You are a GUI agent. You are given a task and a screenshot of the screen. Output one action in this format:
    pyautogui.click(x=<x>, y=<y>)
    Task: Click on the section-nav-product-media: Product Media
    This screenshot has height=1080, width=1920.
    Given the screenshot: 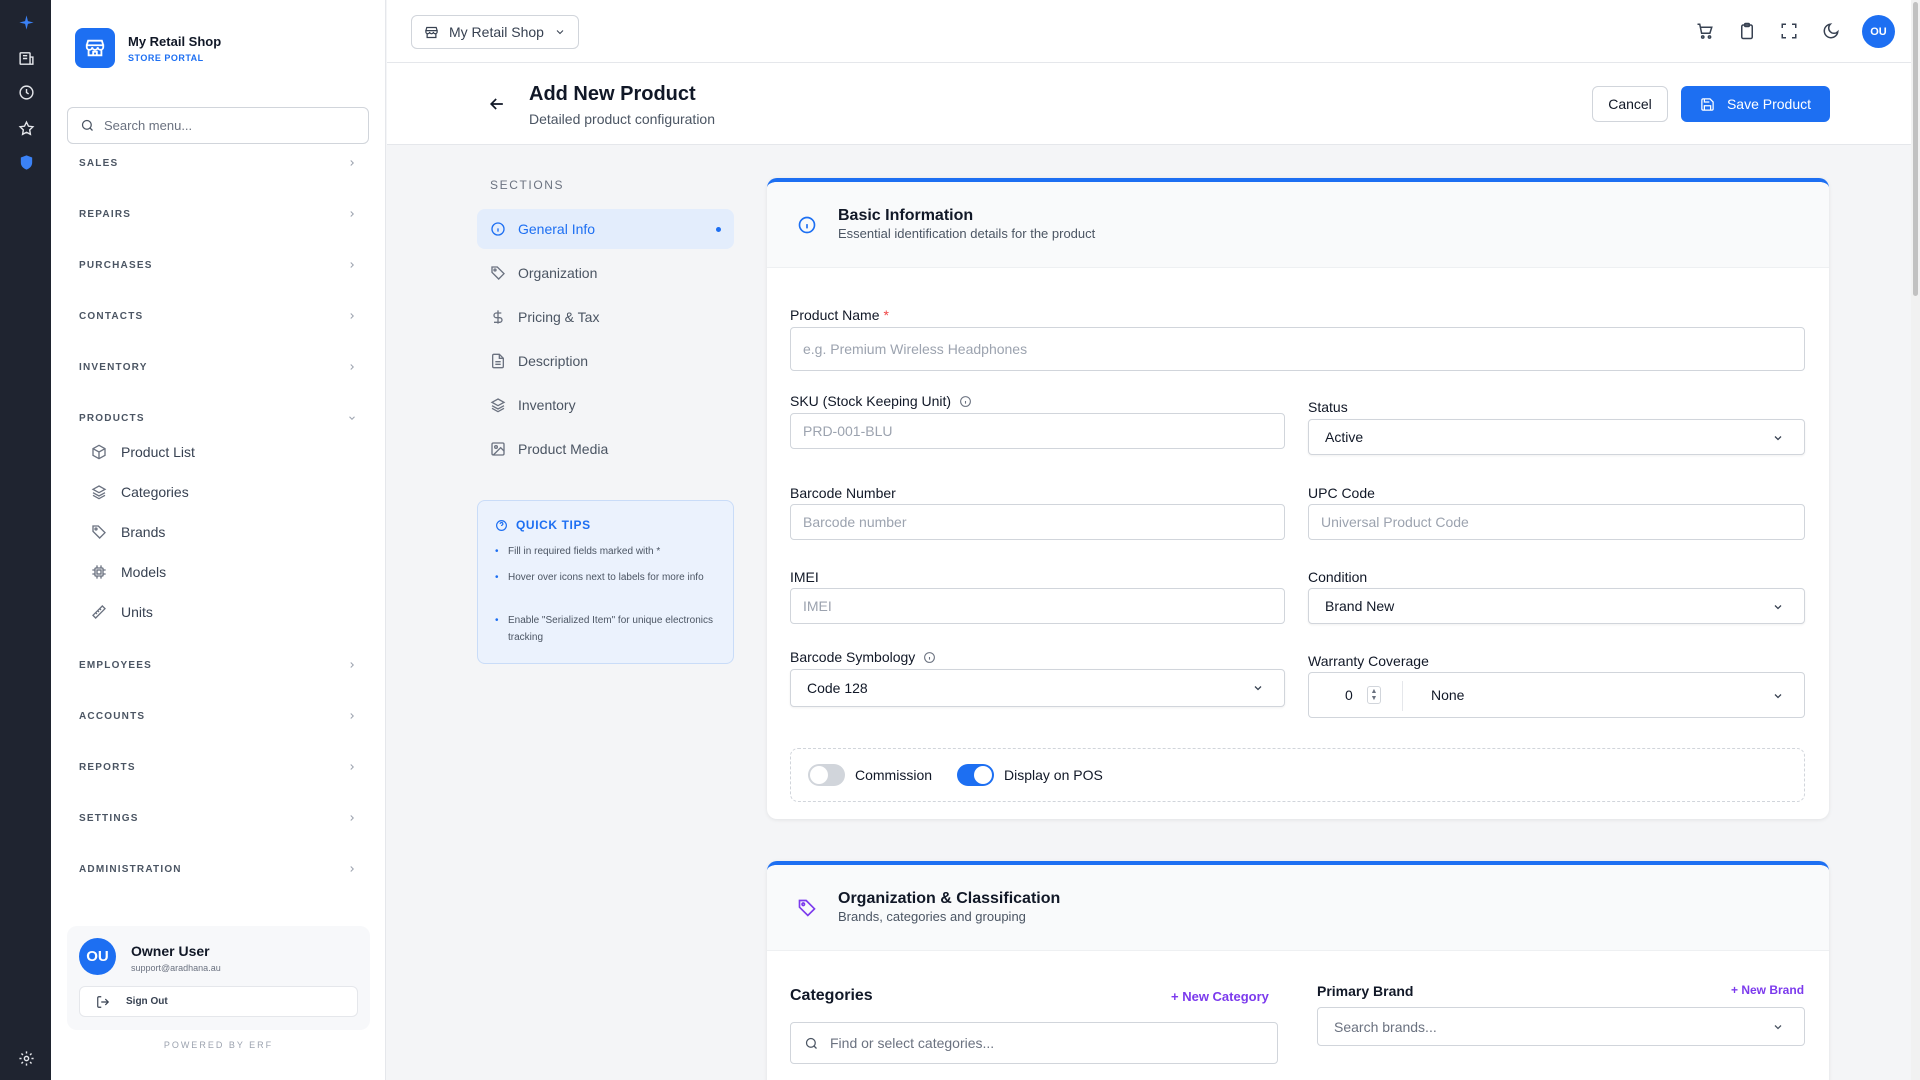 What is the action you would take?
    pyautogui.click(x=605, y=449)
    